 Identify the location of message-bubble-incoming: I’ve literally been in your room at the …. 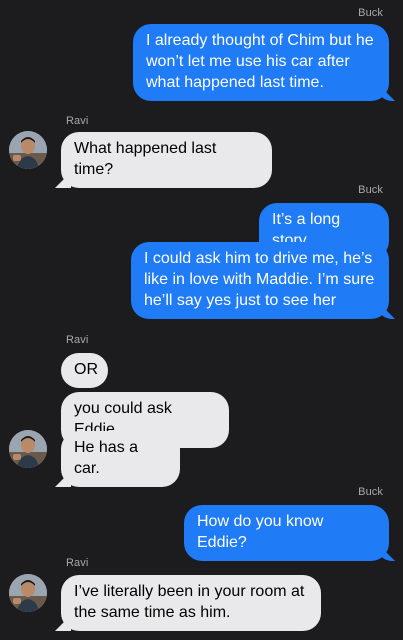
(191, 603).